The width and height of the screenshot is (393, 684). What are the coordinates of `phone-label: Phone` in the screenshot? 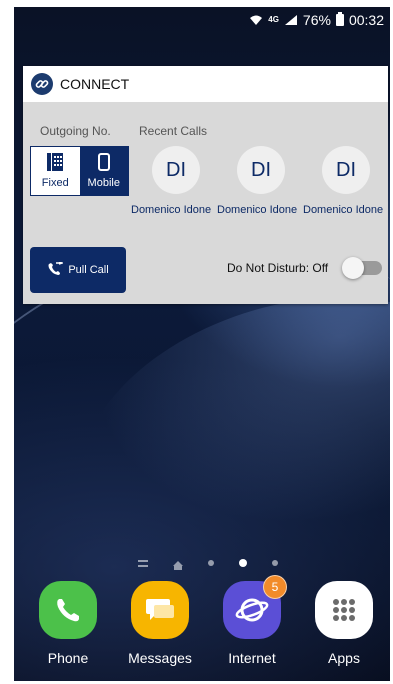 It's located at (68, 658).